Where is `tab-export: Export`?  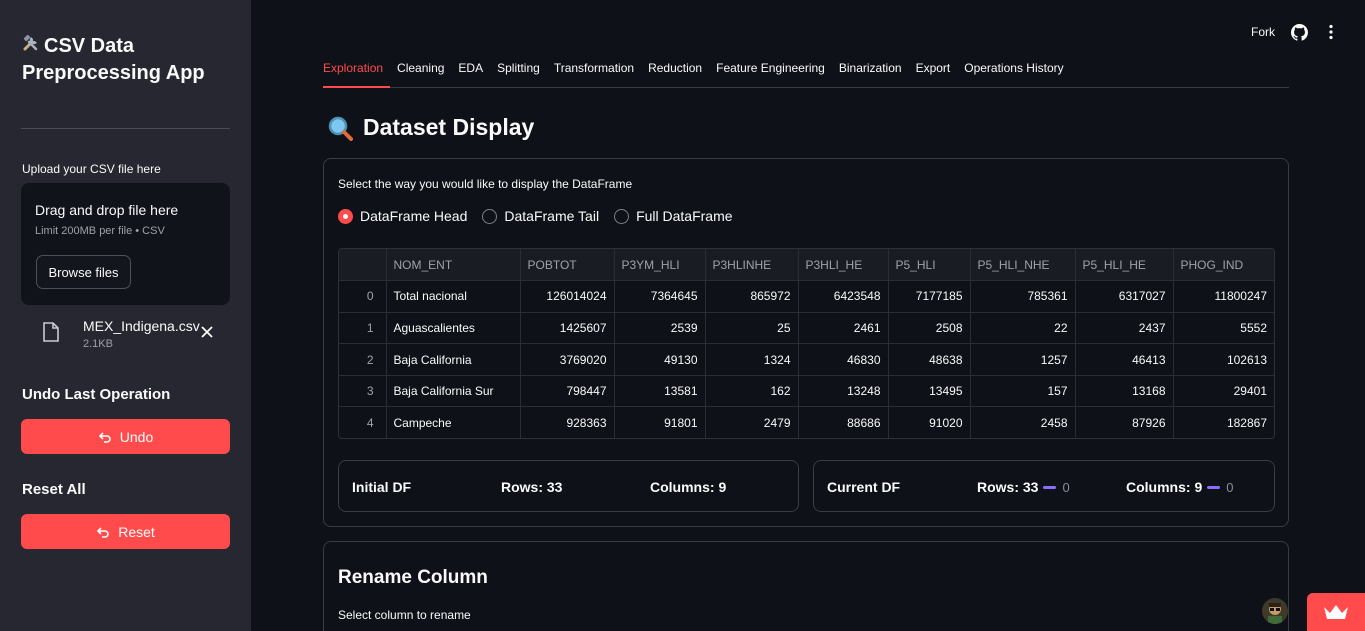
tab-export: Export is located at coordinates (933, 74).